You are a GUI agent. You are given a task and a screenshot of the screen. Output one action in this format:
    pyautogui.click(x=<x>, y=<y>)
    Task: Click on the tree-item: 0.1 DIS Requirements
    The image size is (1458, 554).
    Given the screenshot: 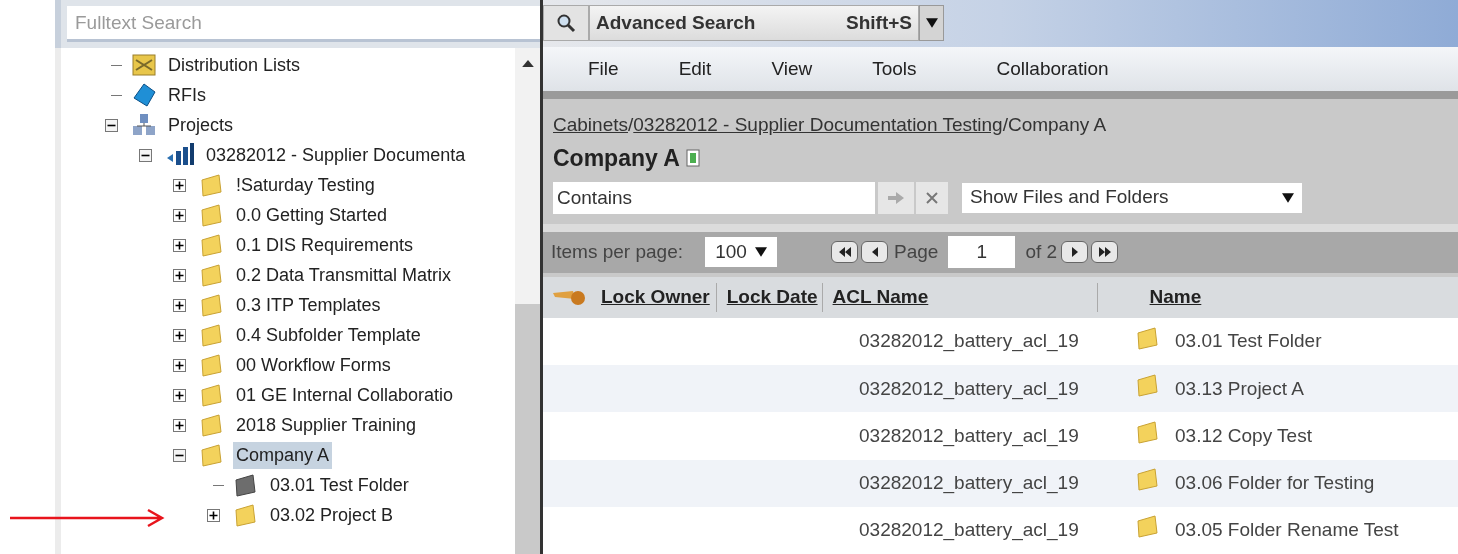 What is the action you would take?
    pyautogui.click(x=325, y=245)
    